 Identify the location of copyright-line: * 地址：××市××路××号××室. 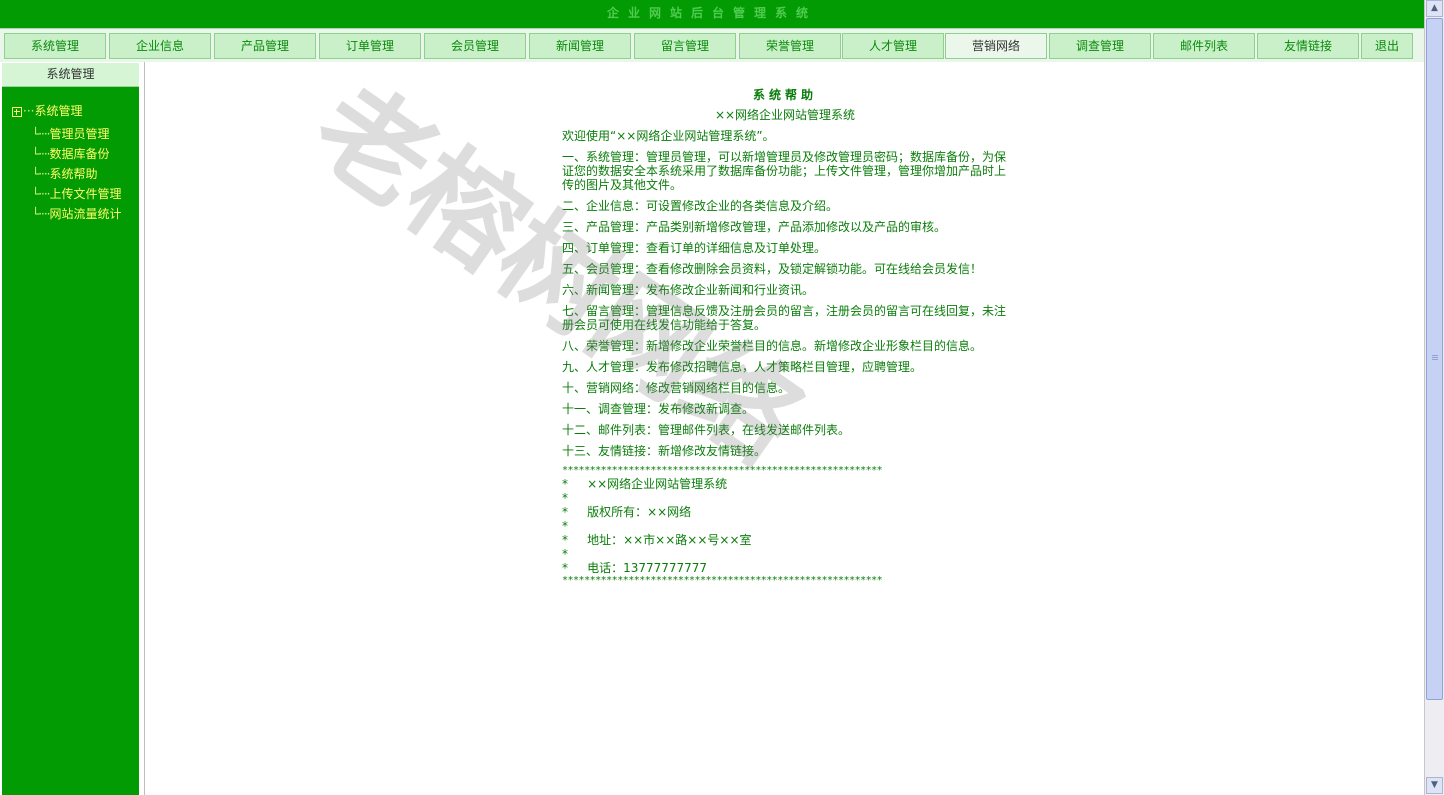
(657, 540).